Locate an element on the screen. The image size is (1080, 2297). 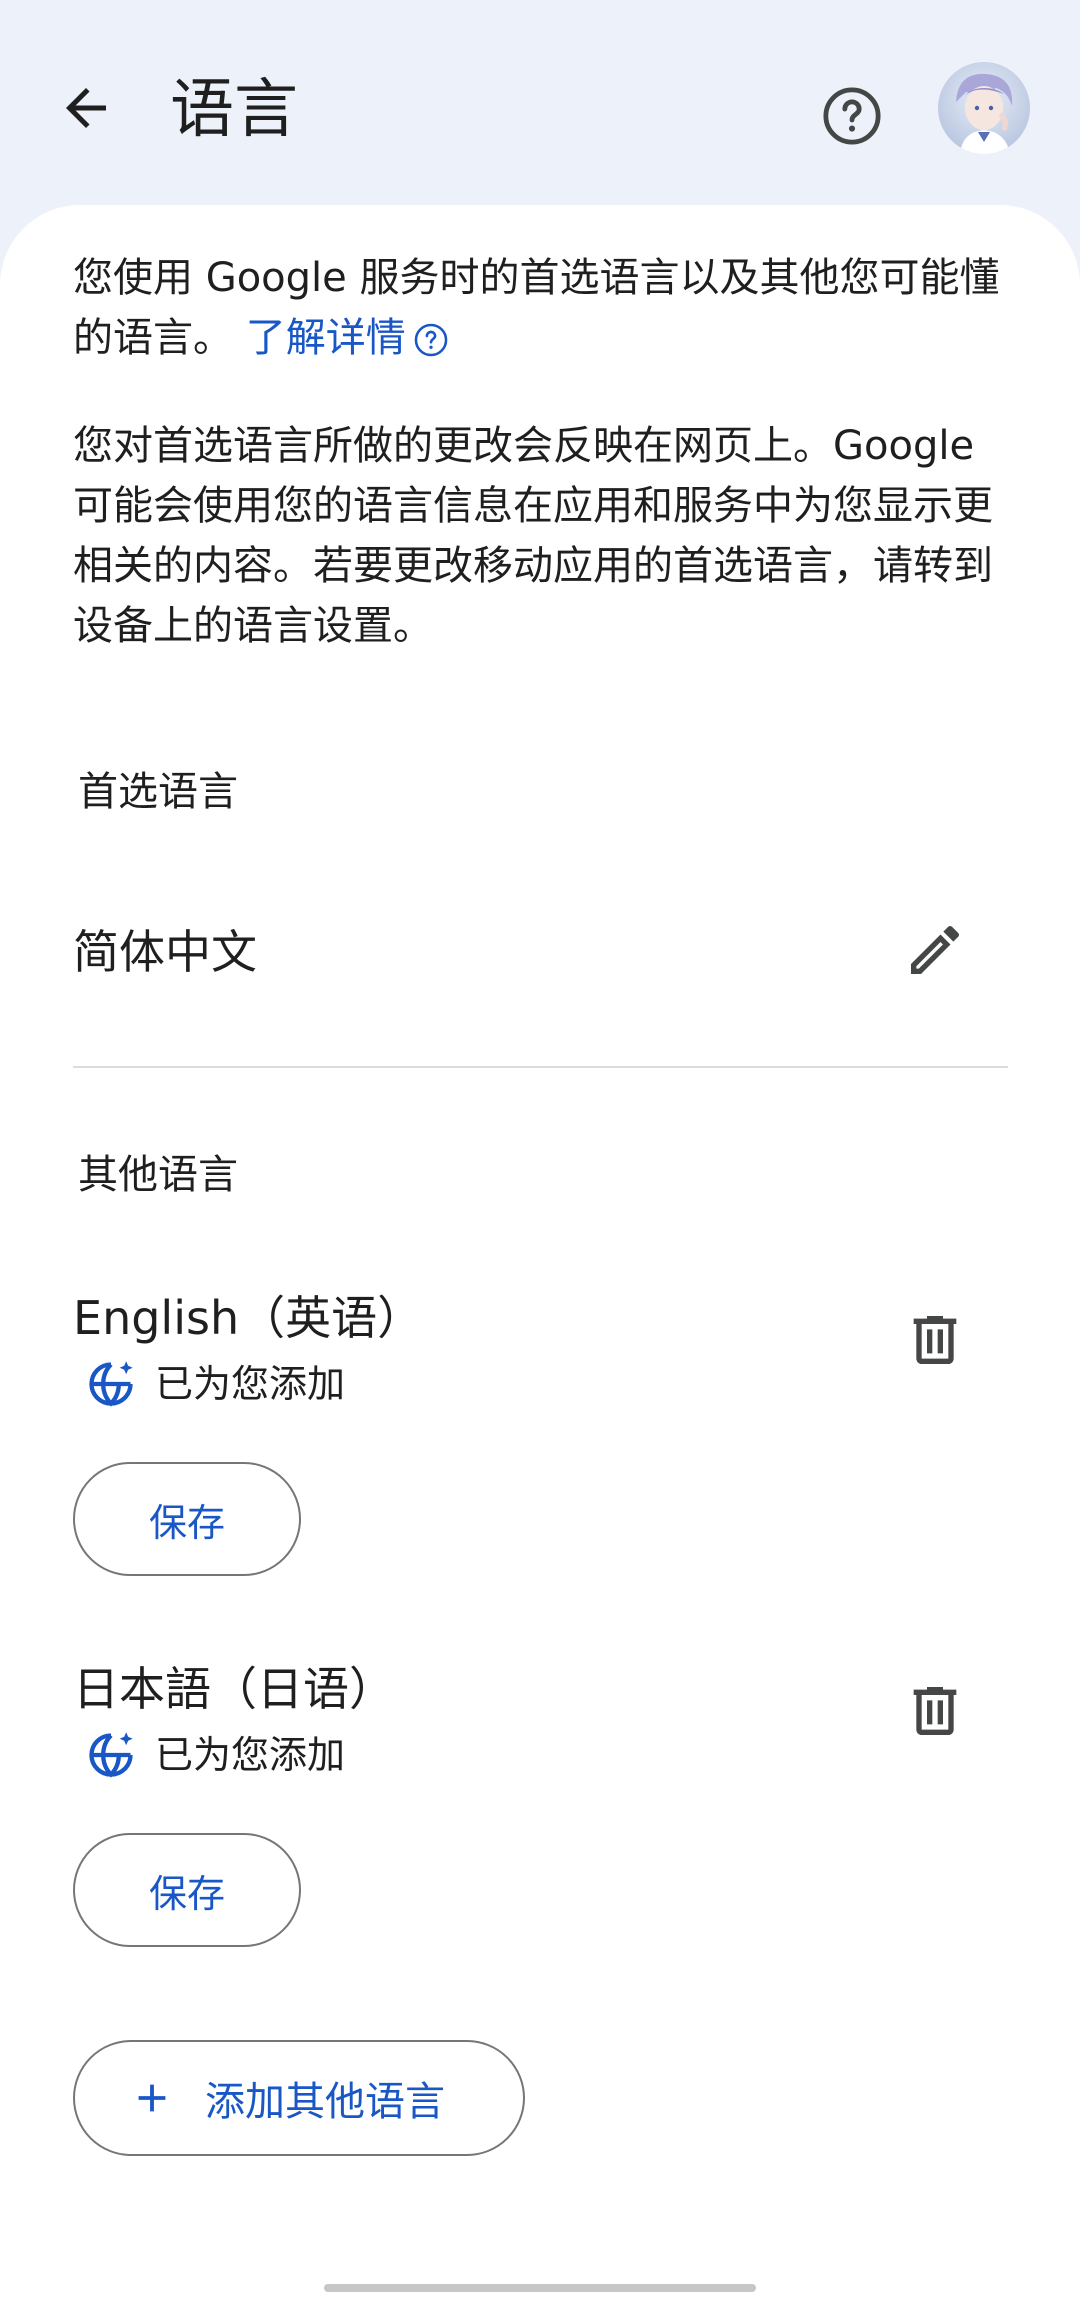
help-circle-small-icon is located at coordinates (431, 340).